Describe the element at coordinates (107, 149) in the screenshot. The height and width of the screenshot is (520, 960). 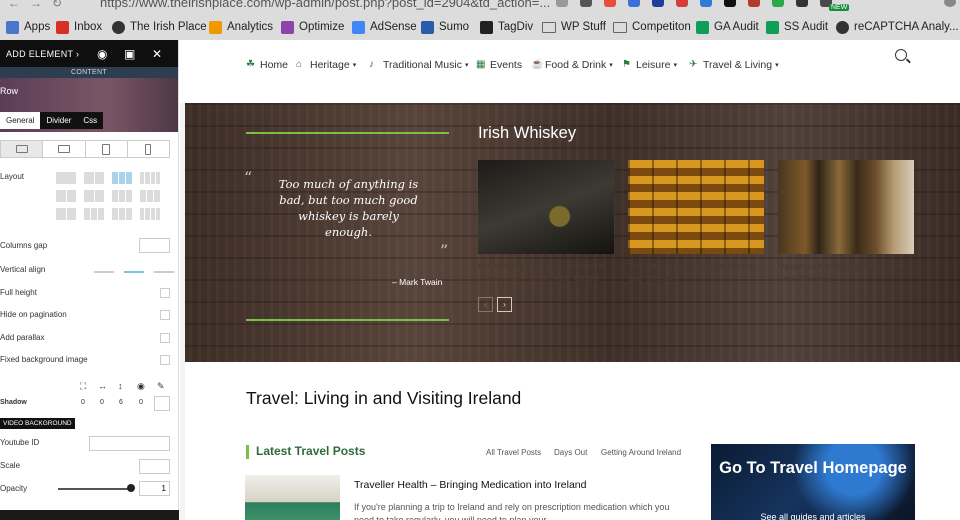
I see `tablet-portrait-button` at that location.